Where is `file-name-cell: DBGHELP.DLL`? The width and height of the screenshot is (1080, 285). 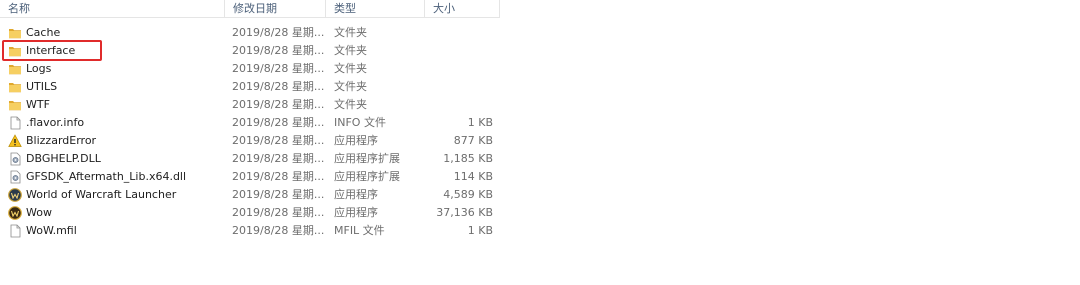 file-name-cell: DBGHELP.DLL is located at coordinates (115, 159).